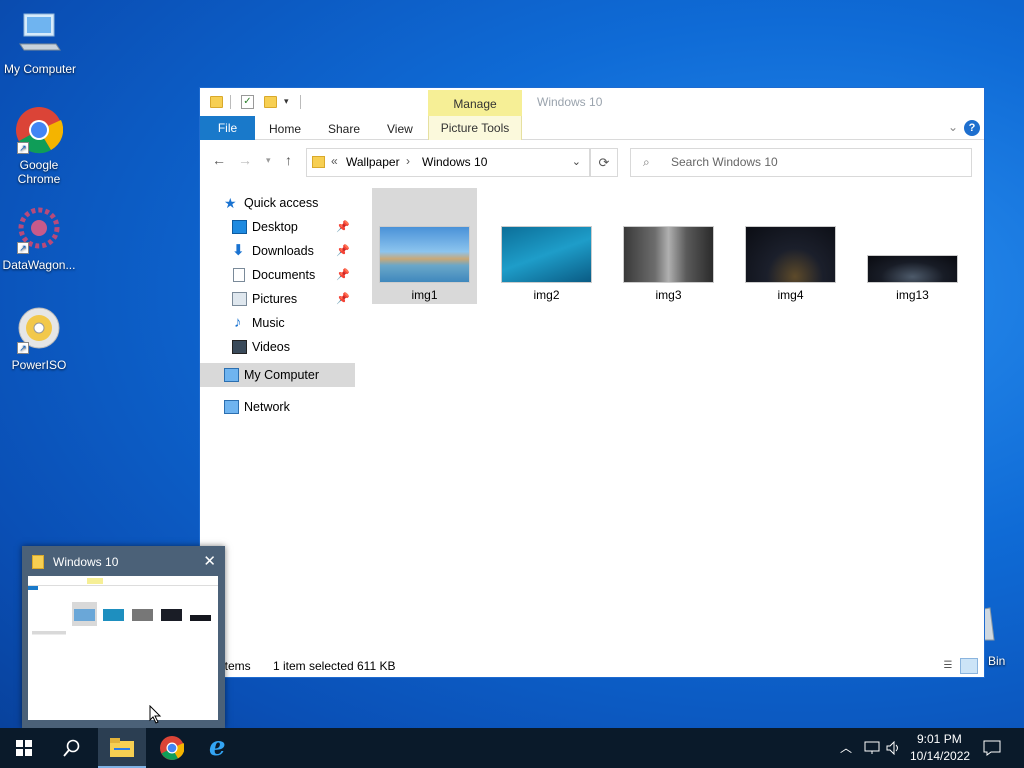  I want to click on recent-locations-icon: ▾, so click(268, 160).